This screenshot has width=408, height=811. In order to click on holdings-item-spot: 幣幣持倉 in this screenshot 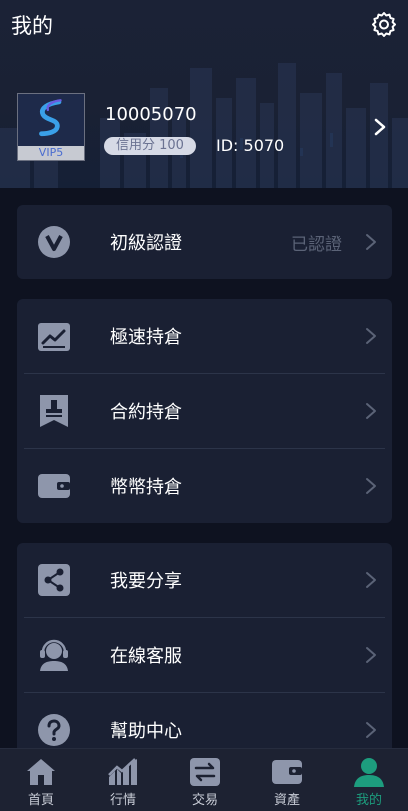, I will do `click(204, 486)`.